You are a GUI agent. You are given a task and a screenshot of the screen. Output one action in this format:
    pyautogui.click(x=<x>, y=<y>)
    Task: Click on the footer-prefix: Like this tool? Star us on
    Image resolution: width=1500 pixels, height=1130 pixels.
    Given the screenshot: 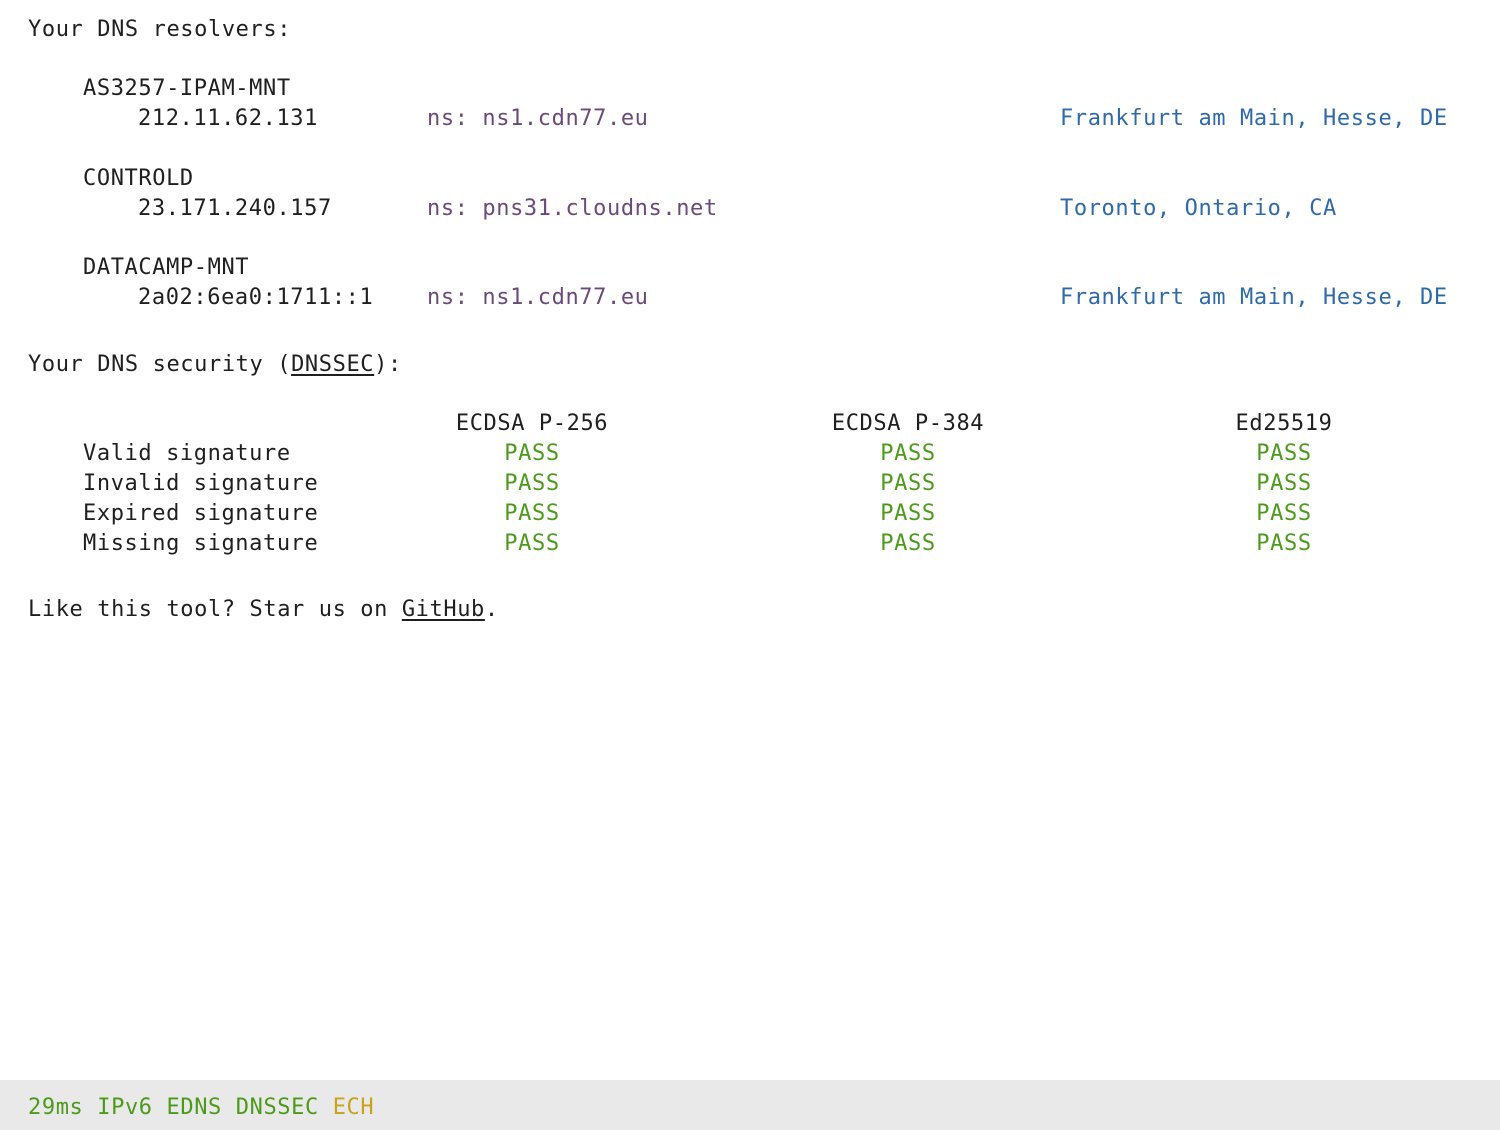 What is the action you would take?
    pyautogui.click(x=215, y=609)
    